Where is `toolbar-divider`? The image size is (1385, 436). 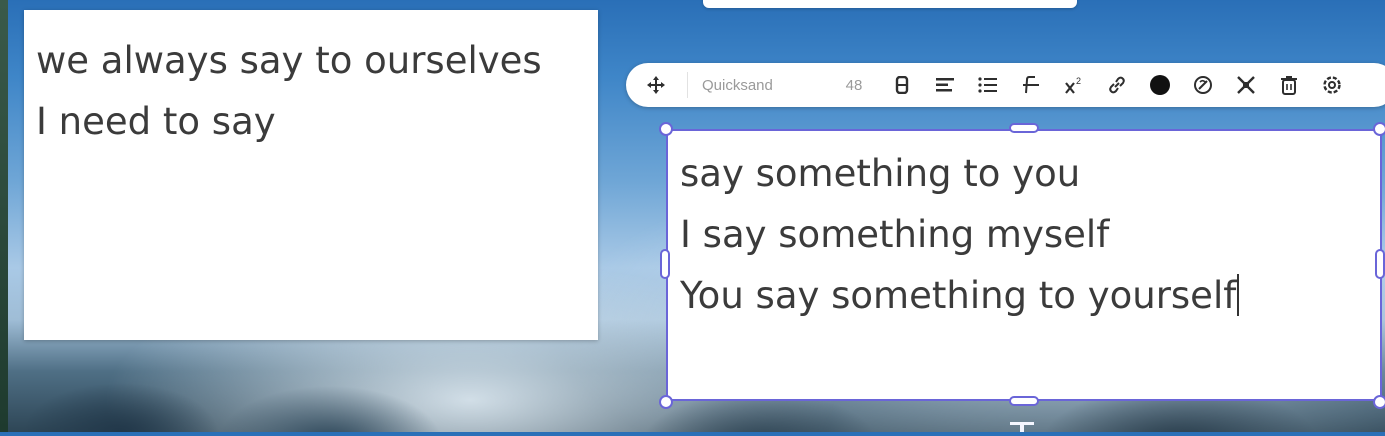
toolbar-divider is located at coordinates (687, 85).